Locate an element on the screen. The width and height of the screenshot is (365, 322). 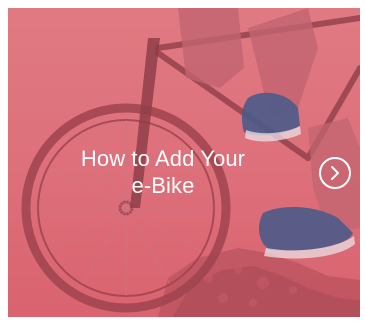
card-title: How to Add Your e-Bike is located at coordinates (163, 172).